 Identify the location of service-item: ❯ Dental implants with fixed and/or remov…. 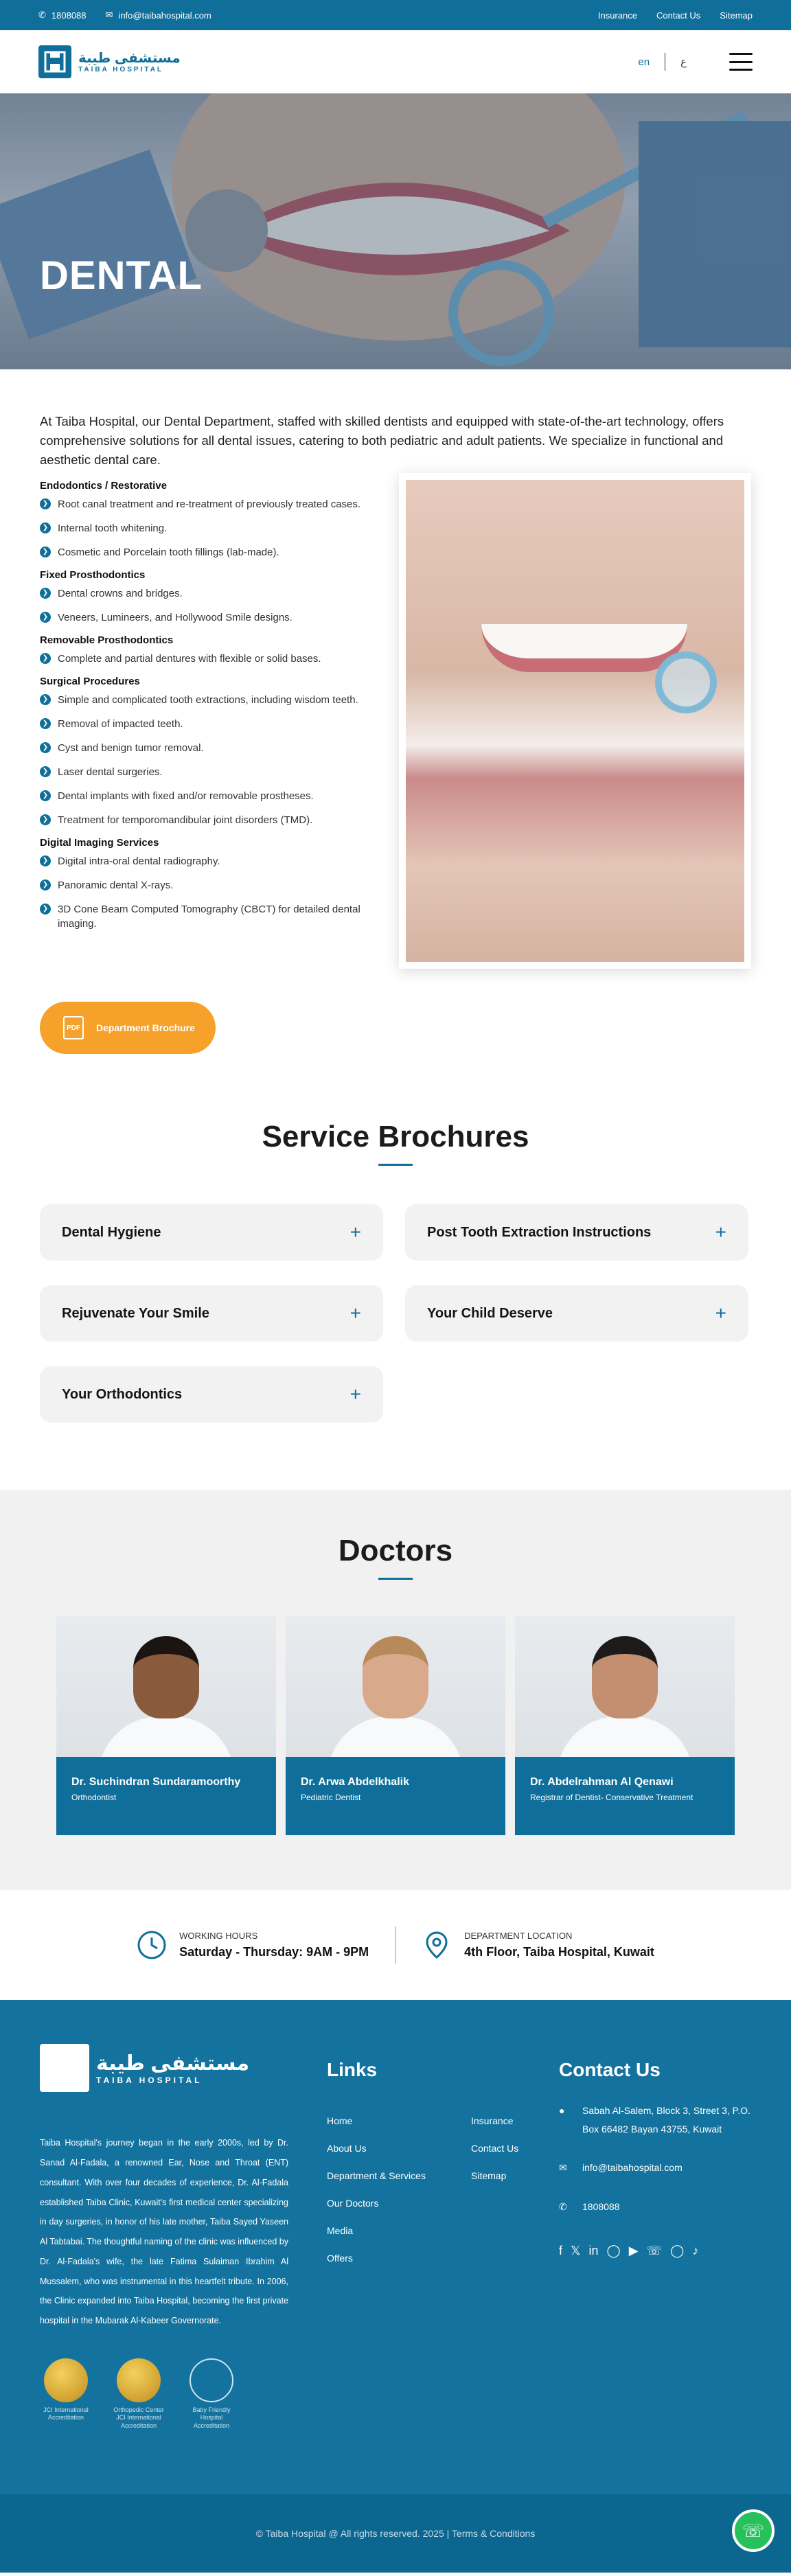
(205, 796).